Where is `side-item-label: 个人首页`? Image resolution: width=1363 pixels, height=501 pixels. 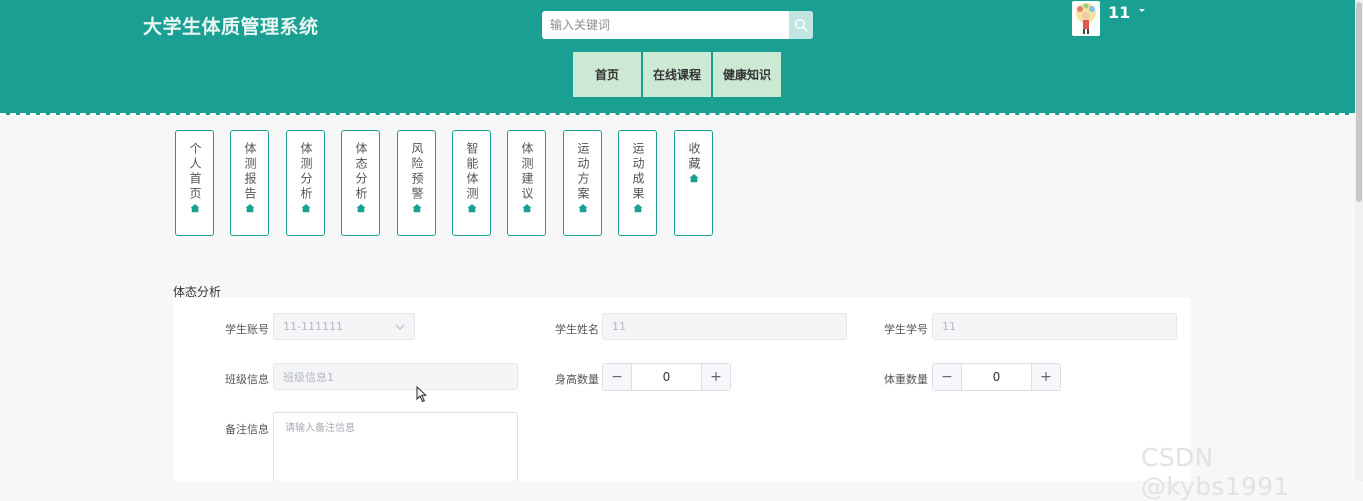 side-item-label: 个人首页 is located at coordinates (195, 172).